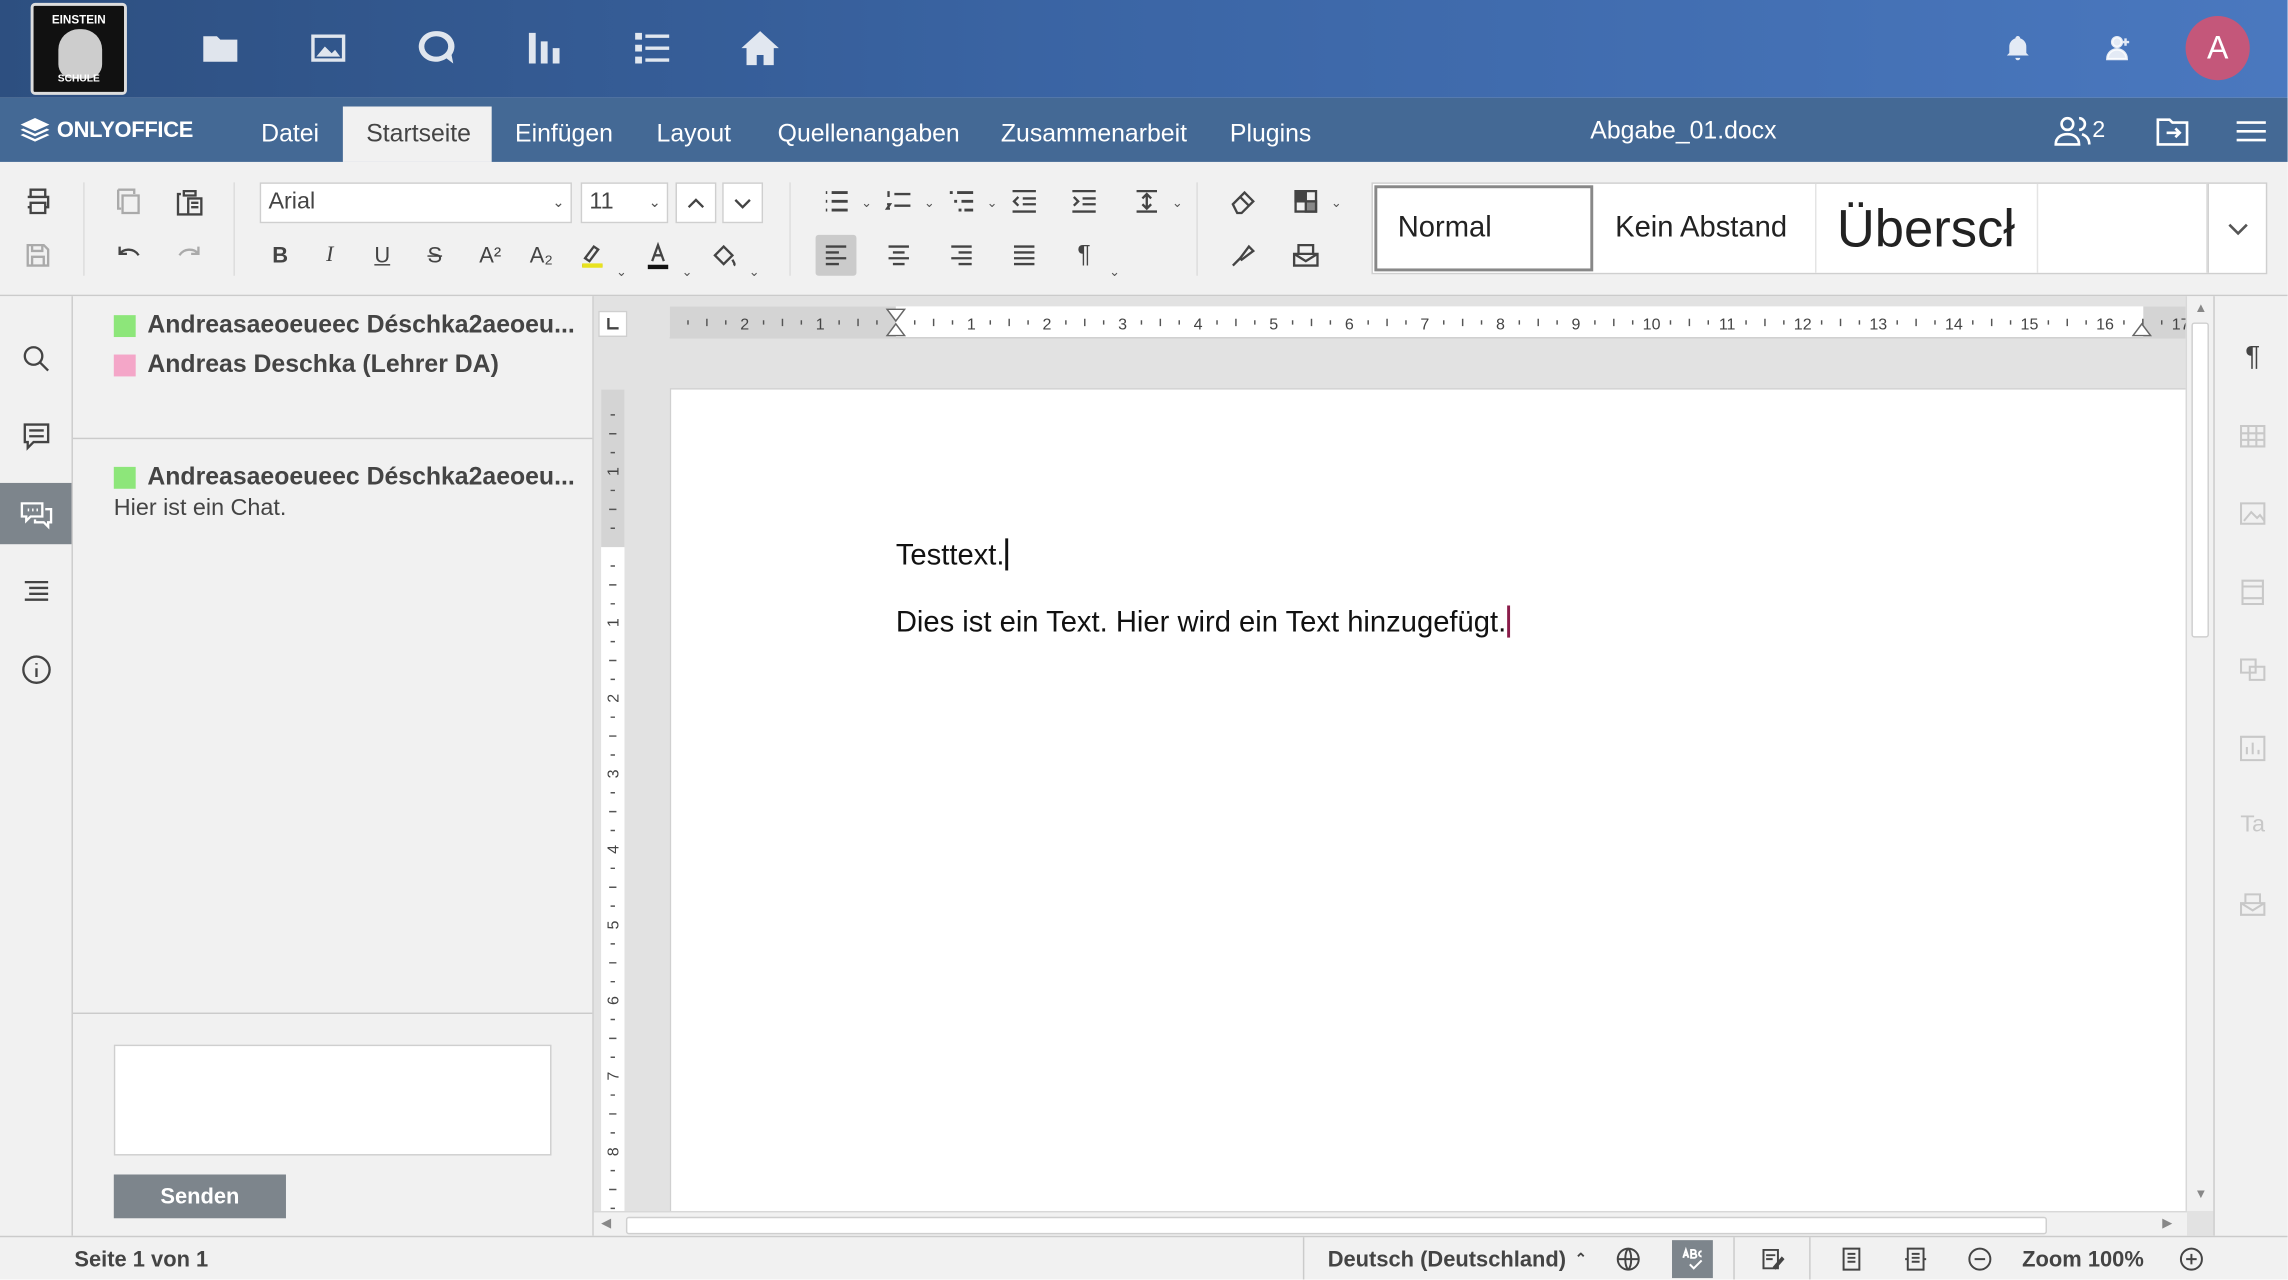 This screenshot has height=1280, width=2288. What do you see at coordinates (1243, 255) in the screenshot?
I see `copy-style-button` at bounding box center [1243, 255].